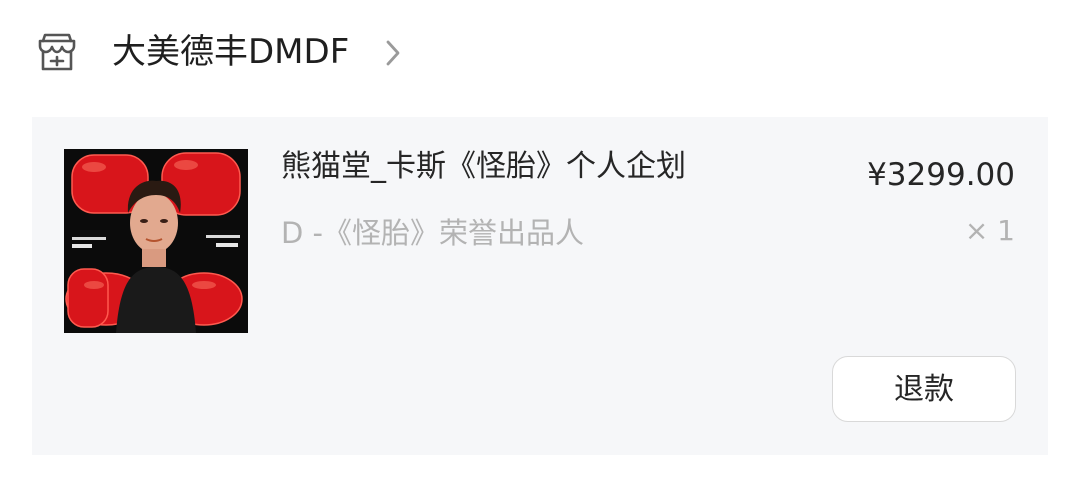  What do you see at coordinates (393, 53) in the screenshot?
I see `chevron-right-icon` at bounding box center [393, 53].